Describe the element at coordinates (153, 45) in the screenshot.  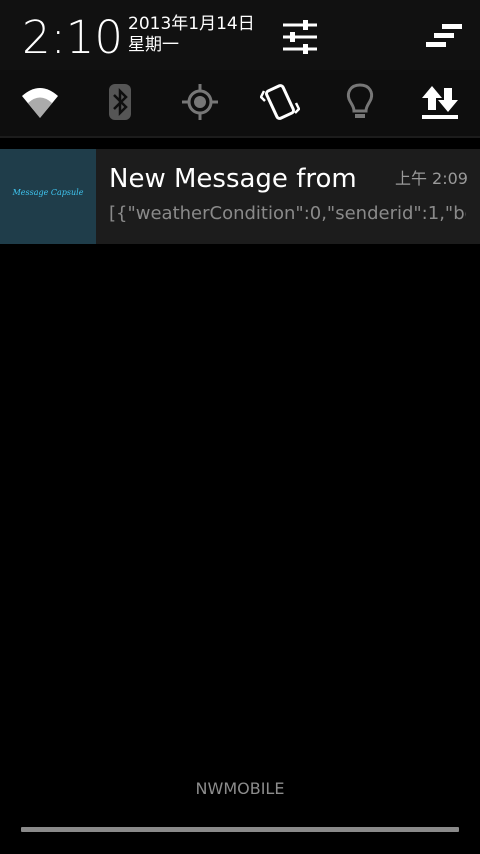
I see `weekday-text: 星期一` at that location.